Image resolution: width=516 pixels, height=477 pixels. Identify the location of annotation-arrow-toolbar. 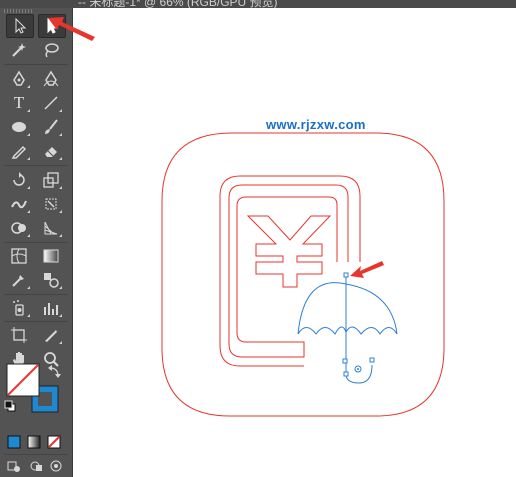
(71, 29).